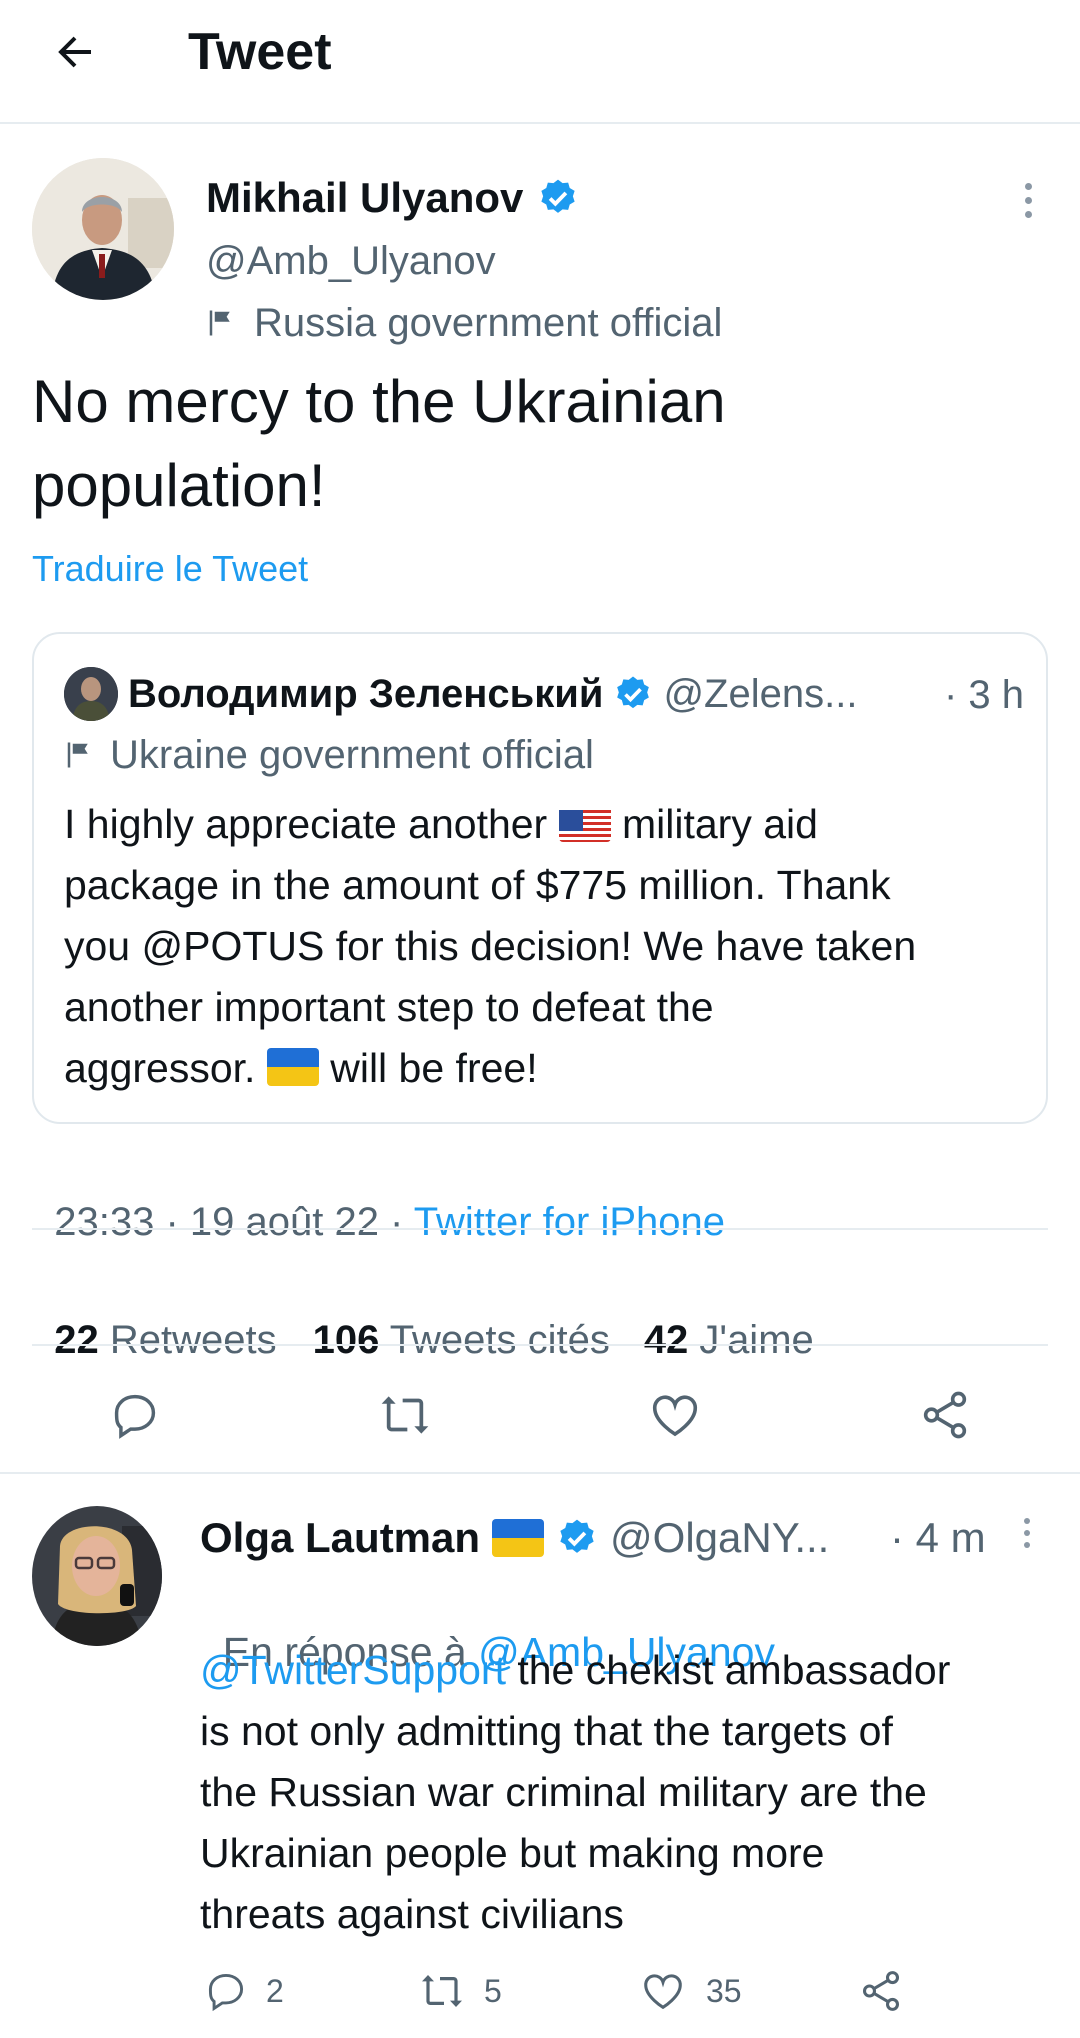 The height and width of the screenshot is (2038, 1080). Describe the element at coordinates (234, 1222) in the screenshot. I see `timestamp-text: 23:33 · 19 août 22 ·` at that location.